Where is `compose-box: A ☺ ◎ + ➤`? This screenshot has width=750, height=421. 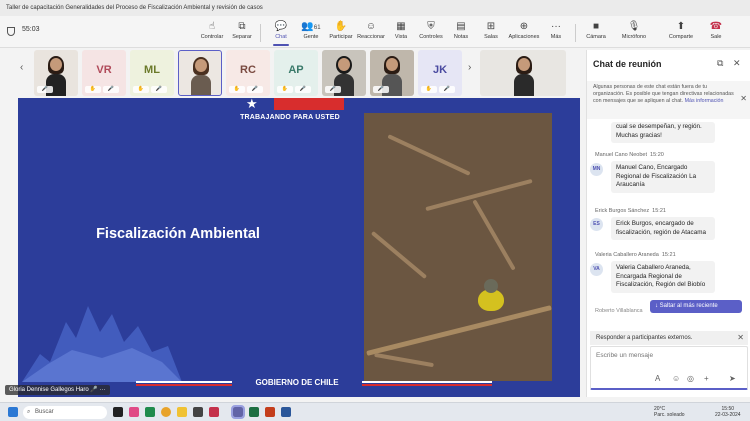 compose-box: A ☺ ◎ + ➤ is located at coordinates (669, 368).